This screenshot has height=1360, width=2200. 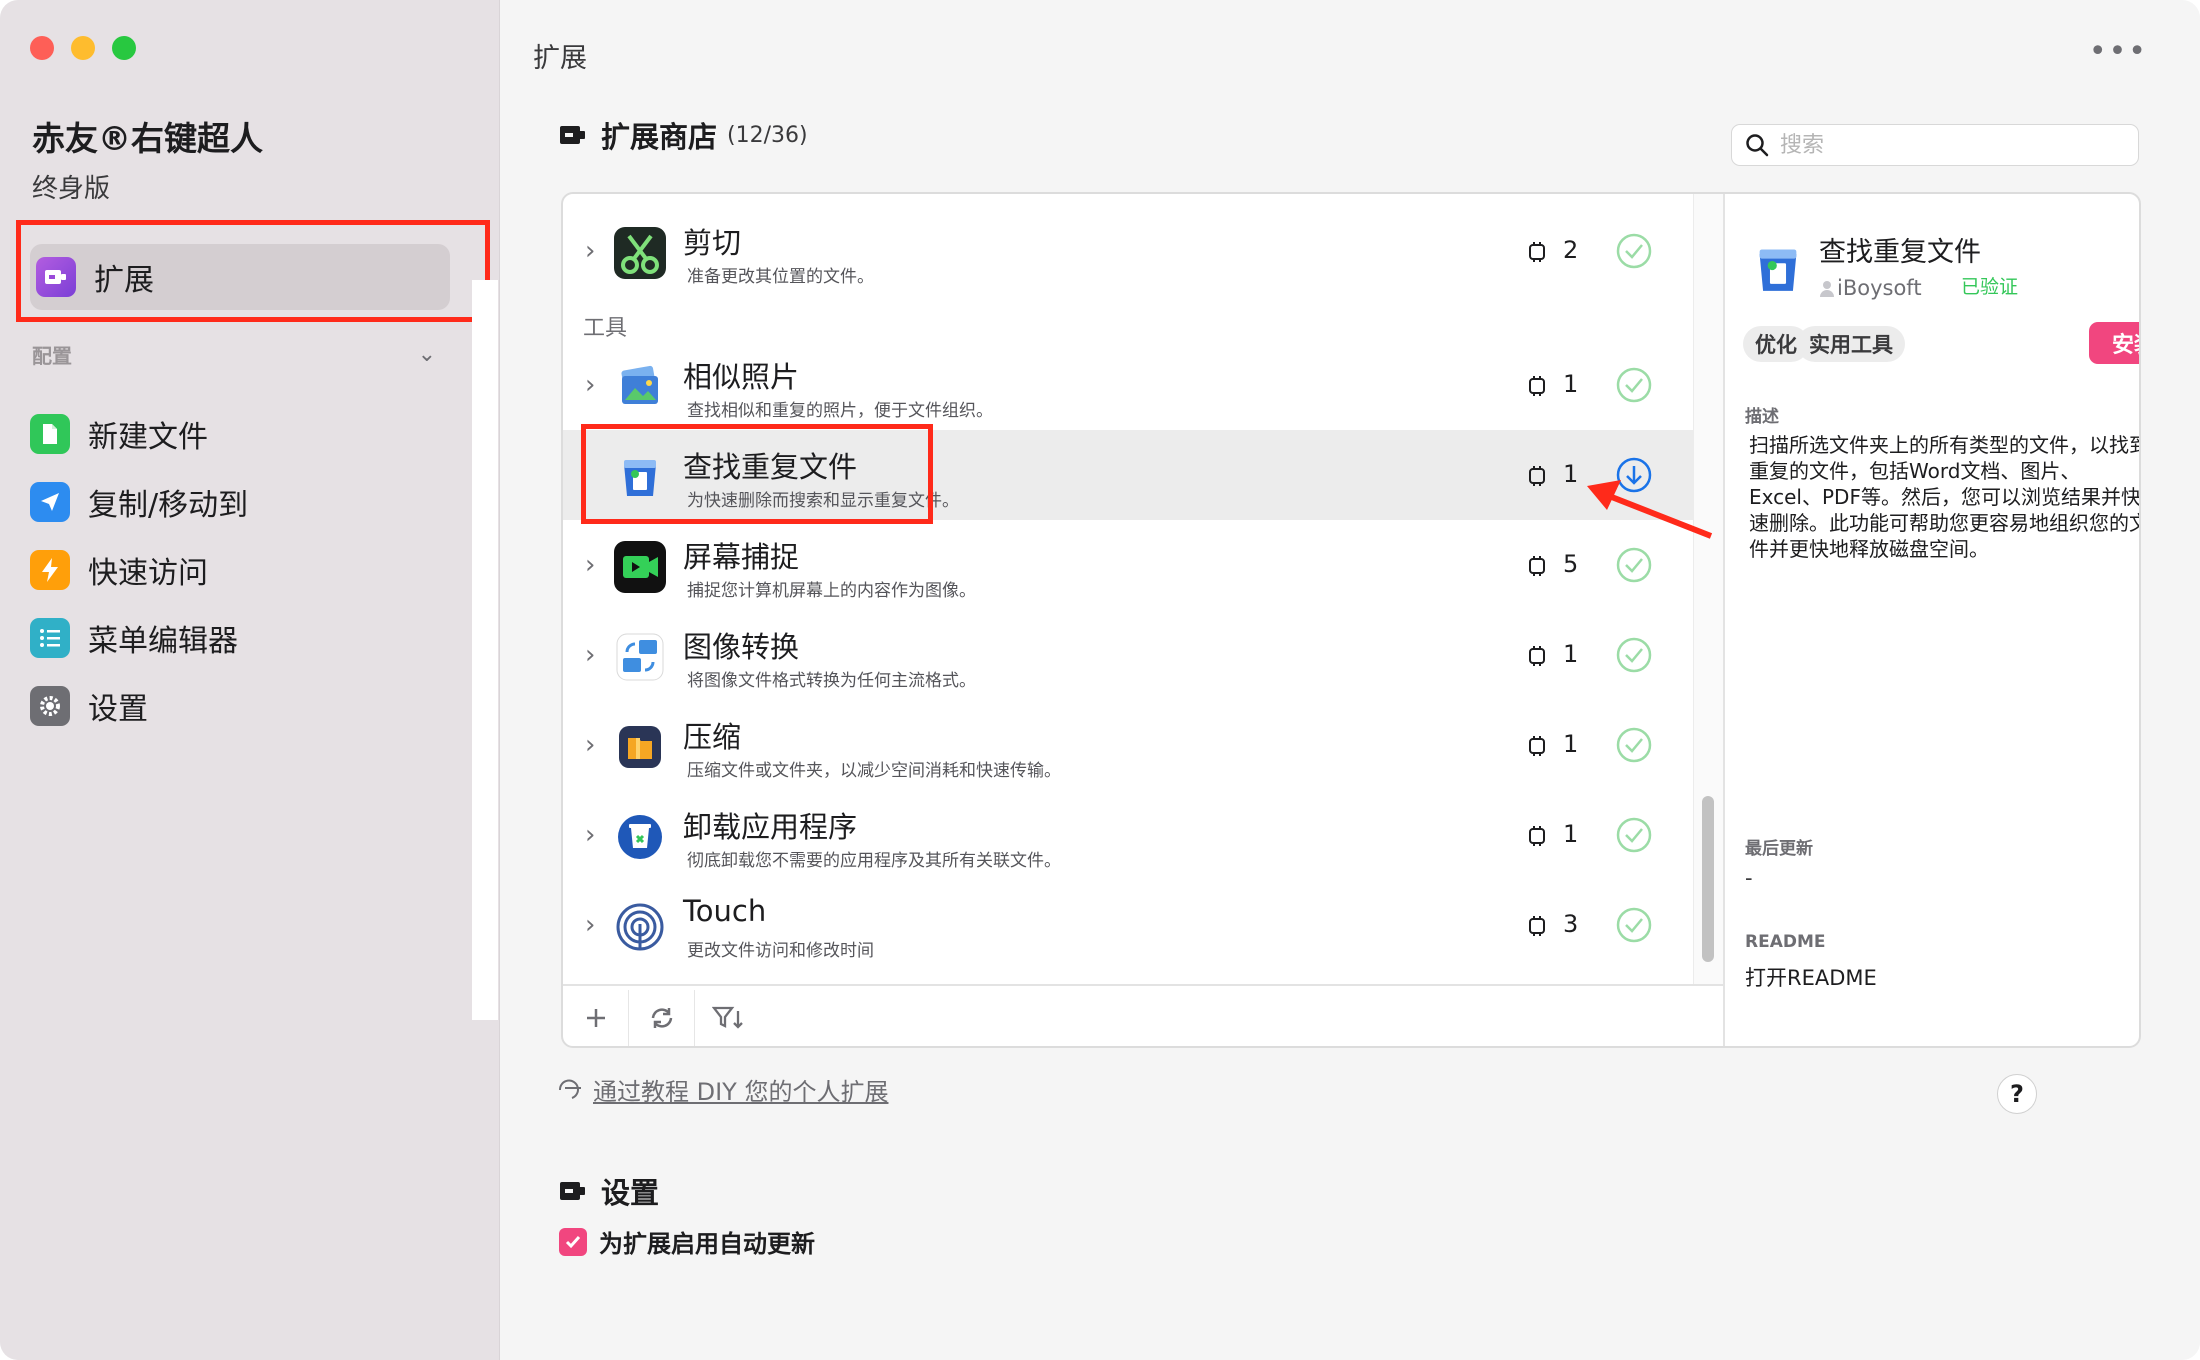 I want to click on verified-badge: 已验证, so click(x=1990, y=287).